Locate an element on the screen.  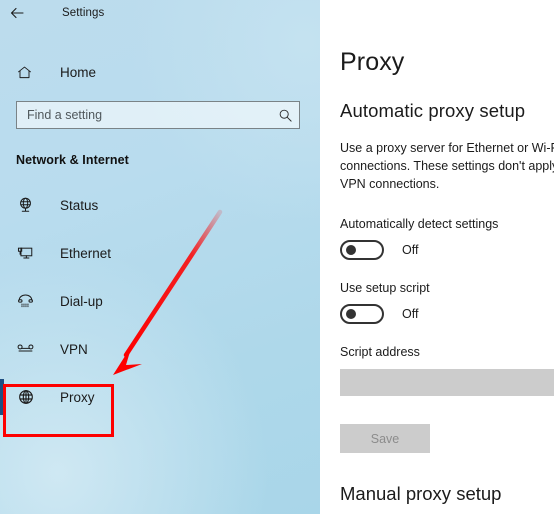
sidebar-item-vpn: VPN is located at coordinates (160, 349).